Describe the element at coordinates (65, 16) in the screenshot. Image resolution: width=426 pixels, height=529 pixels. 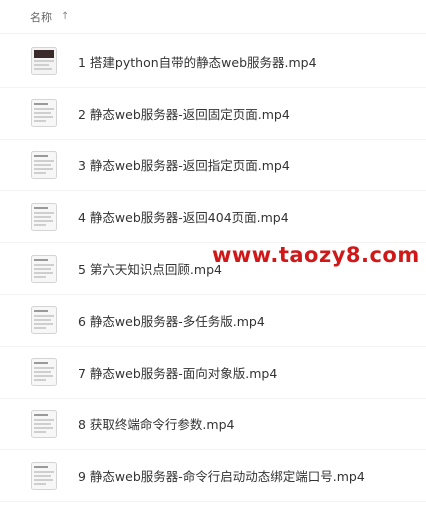
I see `arrow-up-icon: ↑` at that location.